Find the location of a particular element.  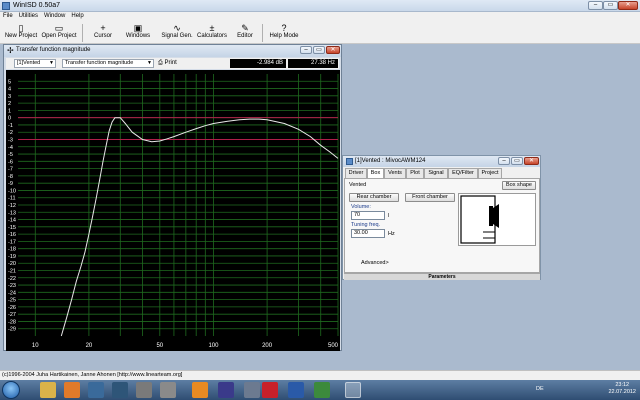

menu-window: Window is located at coordinates (54, 16).